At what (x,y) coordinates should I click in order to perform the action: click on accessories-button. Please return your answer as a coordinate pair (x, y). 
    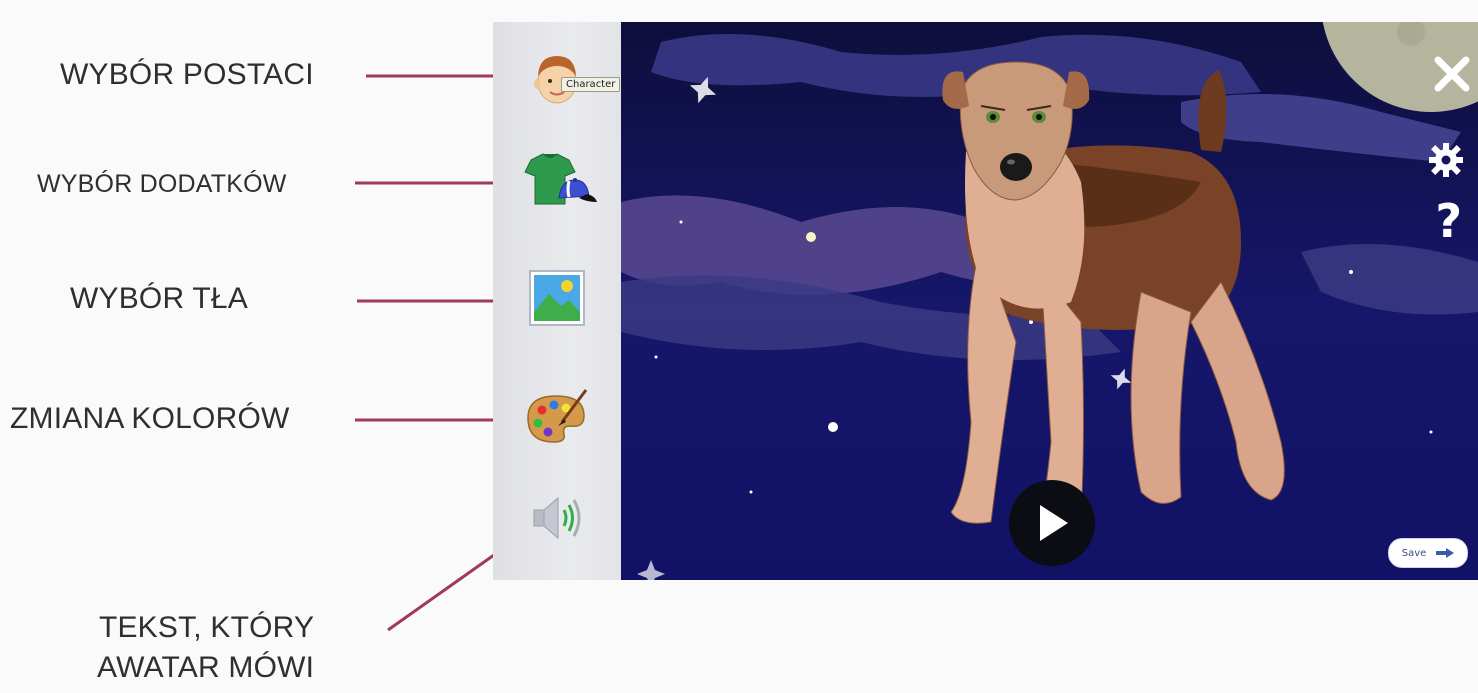
    Looking at the image, I should click on (557, 185).